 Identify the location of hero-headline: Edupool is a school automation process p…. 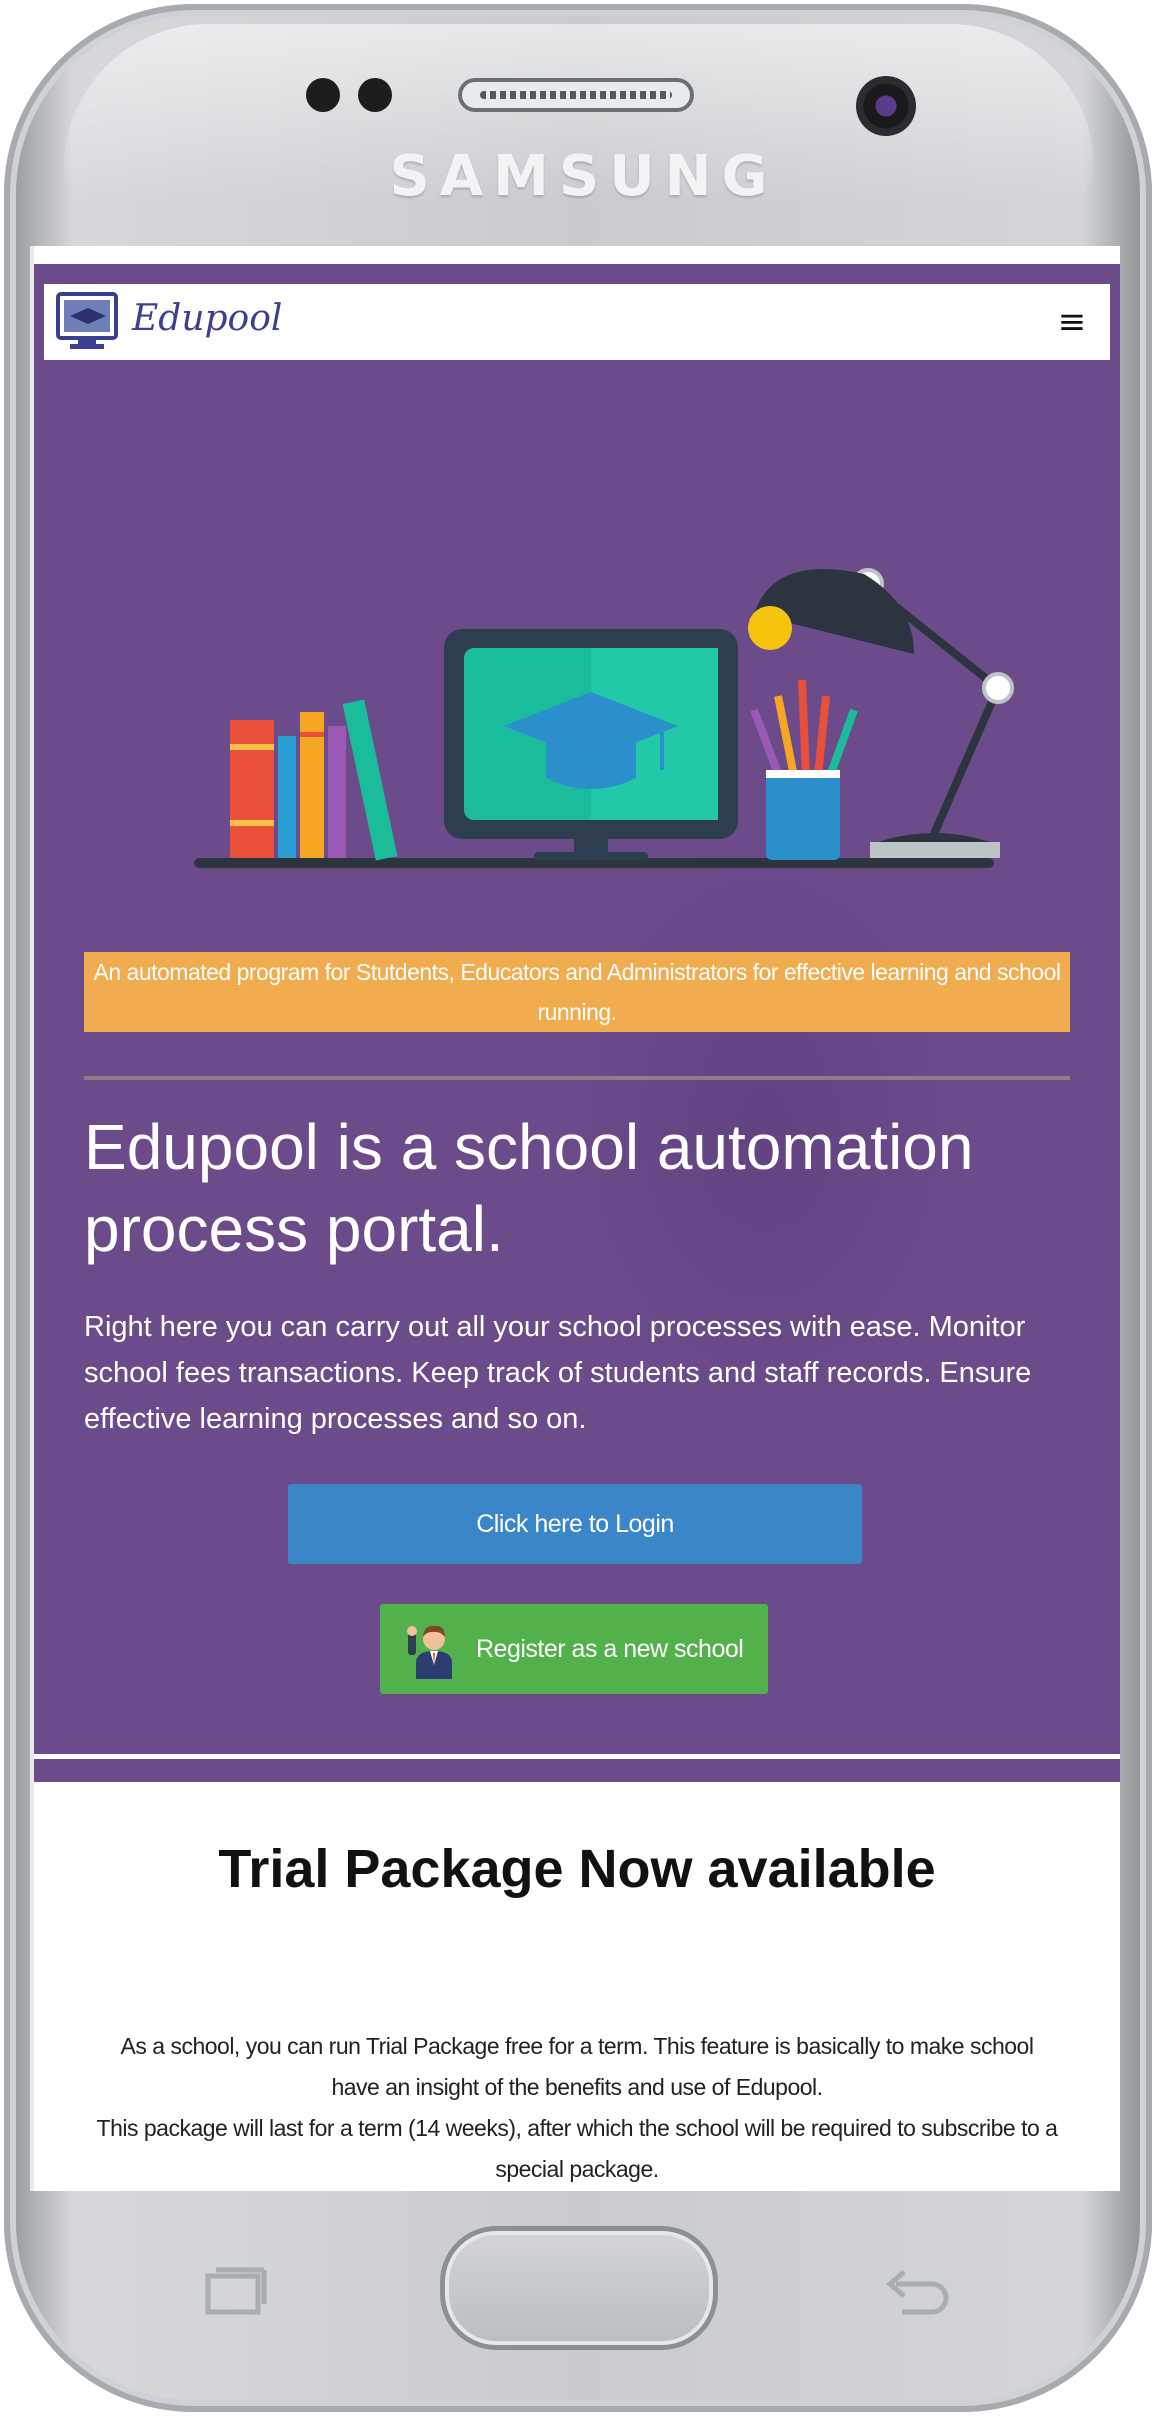
(529, 1188).